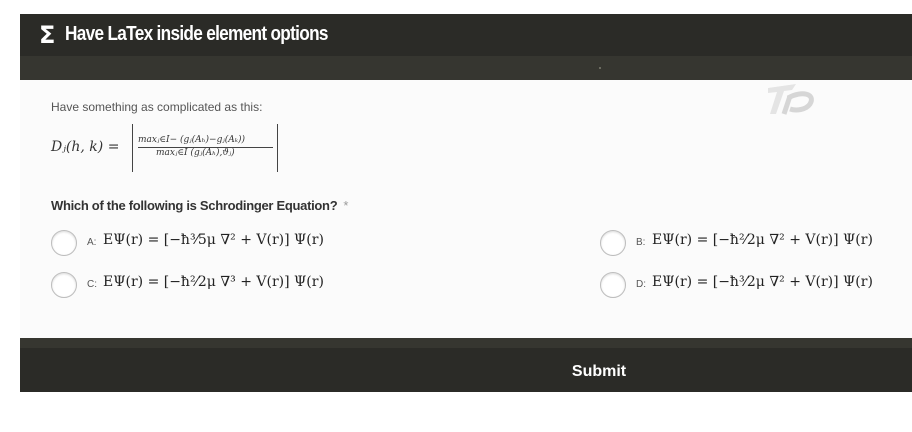 Image resolution: width=912 pixels, height=432 pixels. I want to click on form-footer: Submit, so click(466, 365).